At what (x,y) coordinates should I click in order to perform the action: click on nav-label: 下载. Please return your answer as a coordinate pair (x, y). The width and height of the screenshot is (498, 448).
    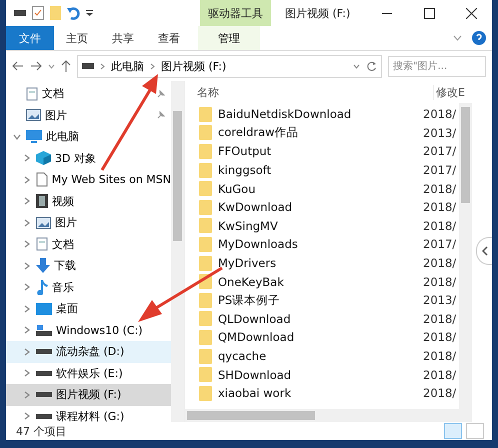
    Looking at the image, I should click on (65, 266).